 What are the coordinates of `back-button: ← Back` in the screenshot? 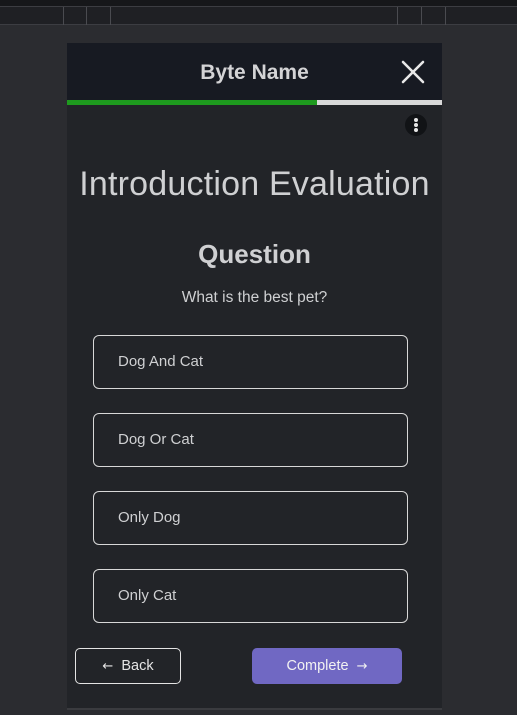 It's located at (128, 666).